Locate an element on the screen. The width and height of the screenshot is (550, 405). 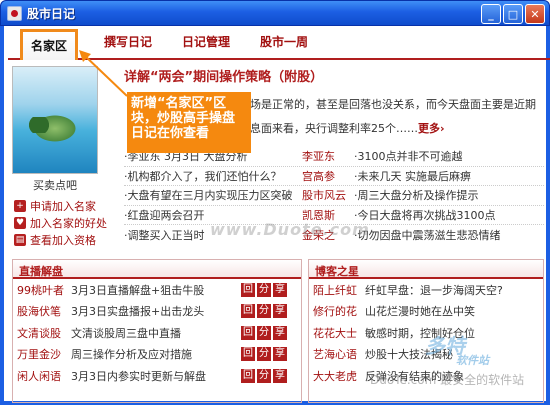
benefits-link: ♥ 加入名家的好处 is located at coordinates (69, 222).